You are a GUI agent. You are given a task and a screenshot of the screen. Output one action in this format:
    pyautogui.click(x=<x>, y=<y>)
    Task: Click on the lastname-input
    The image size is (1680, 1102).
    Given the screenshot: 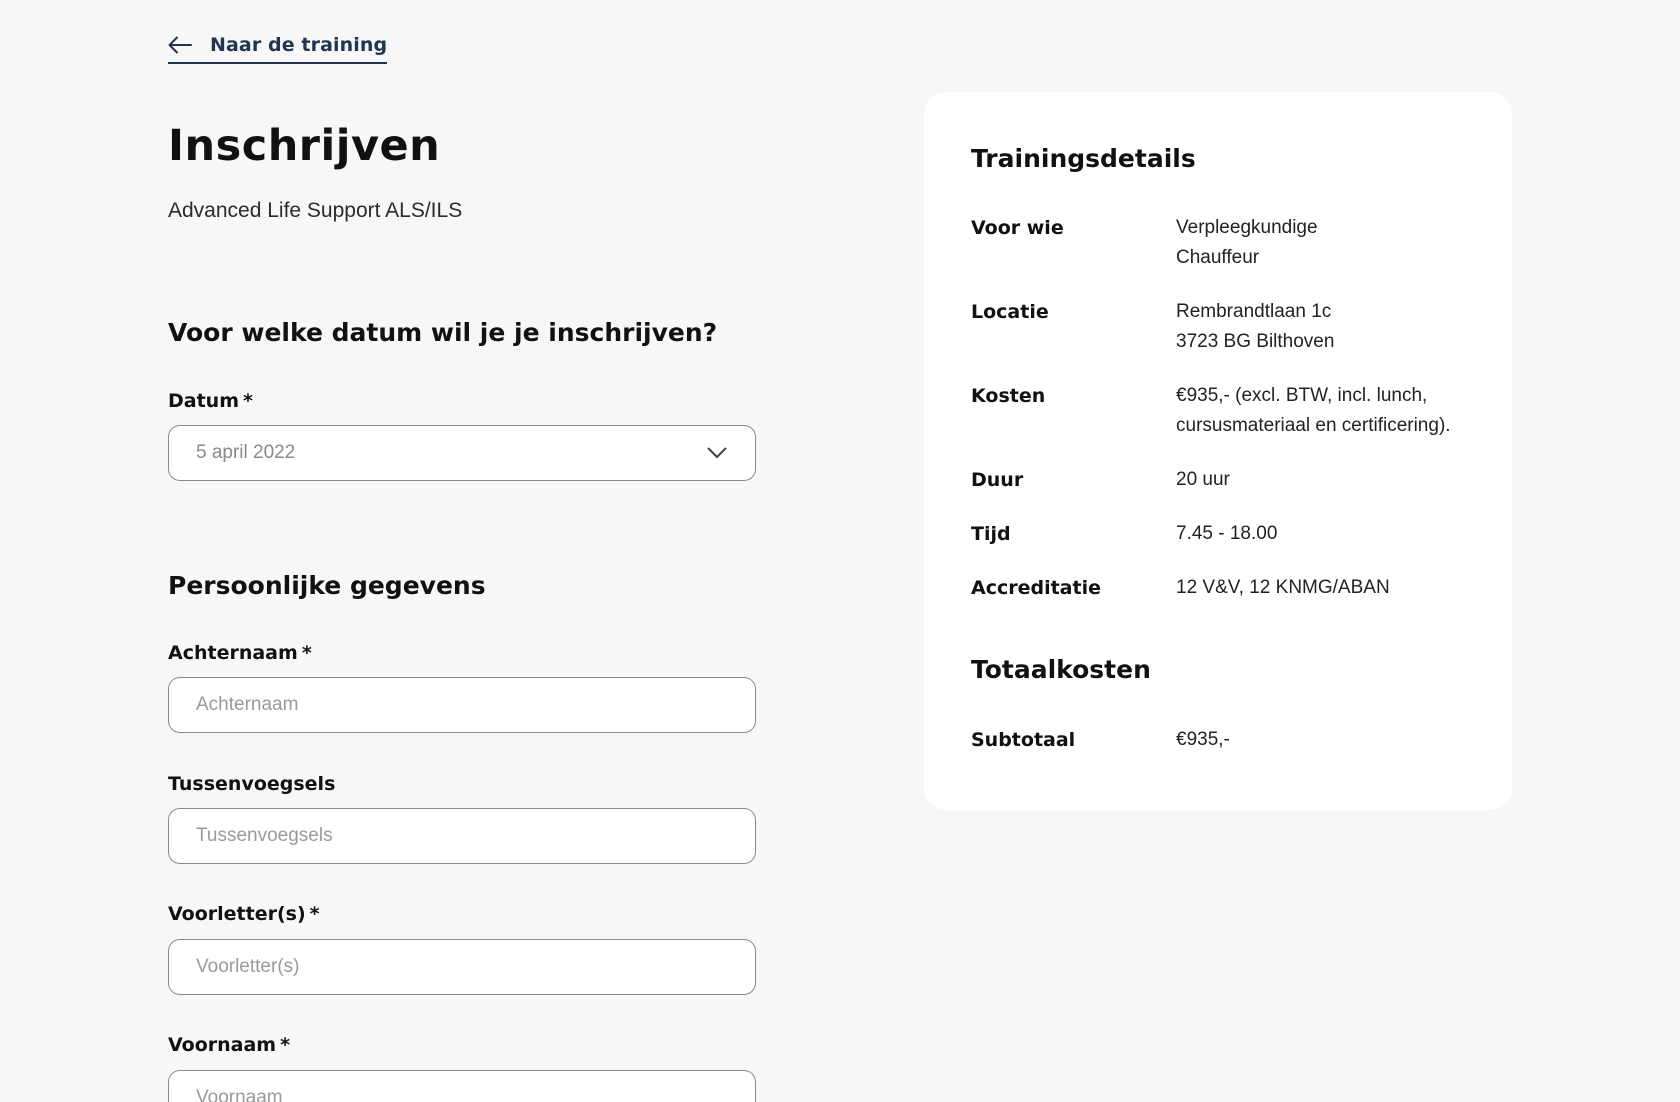 What is the action you would take?
    pyautogui.click(x=462, y=705)
    